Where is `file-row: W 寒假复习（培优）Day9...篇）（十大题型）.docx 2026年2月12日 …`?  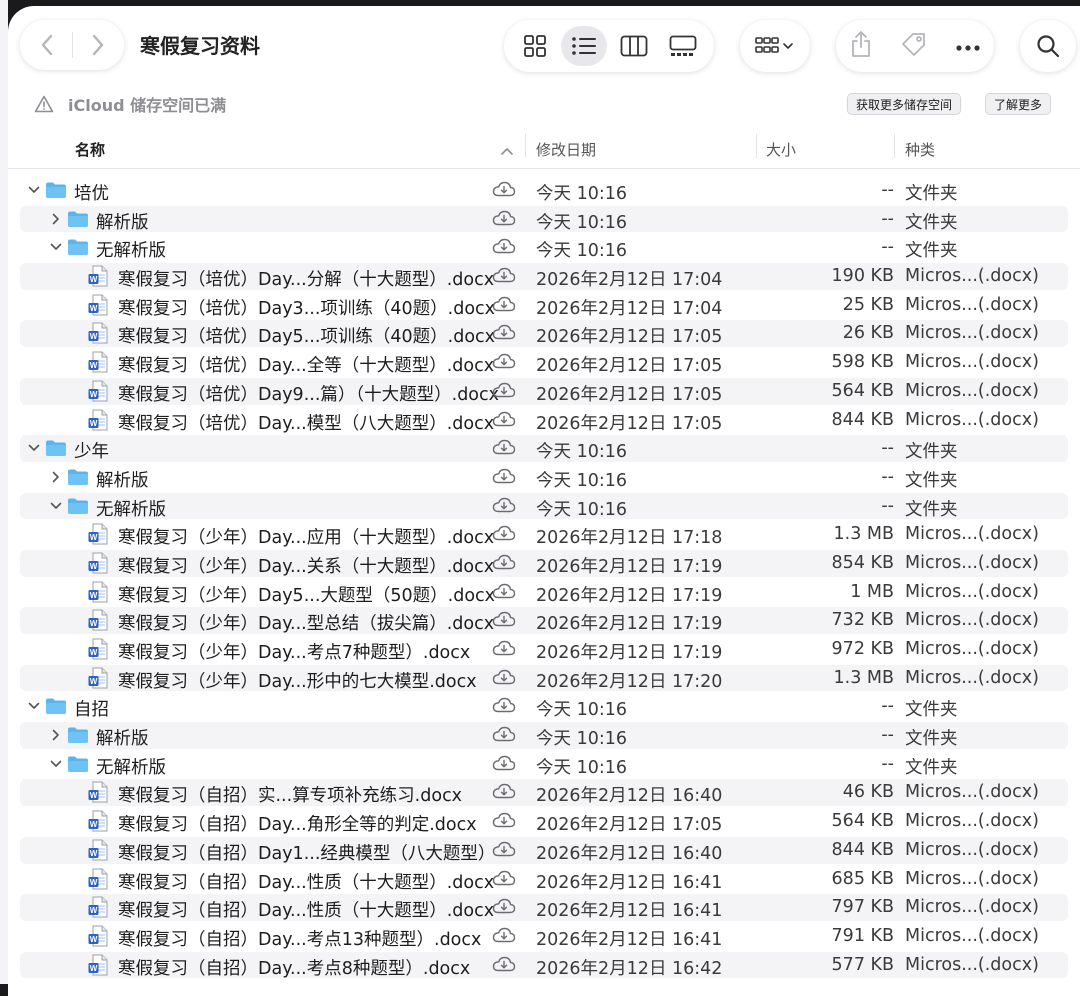 file-row: W 寒假复习（培优）Day9...篇）（十大题型）.docx 2026年2月12日 … is located at coordinates (544, 391).